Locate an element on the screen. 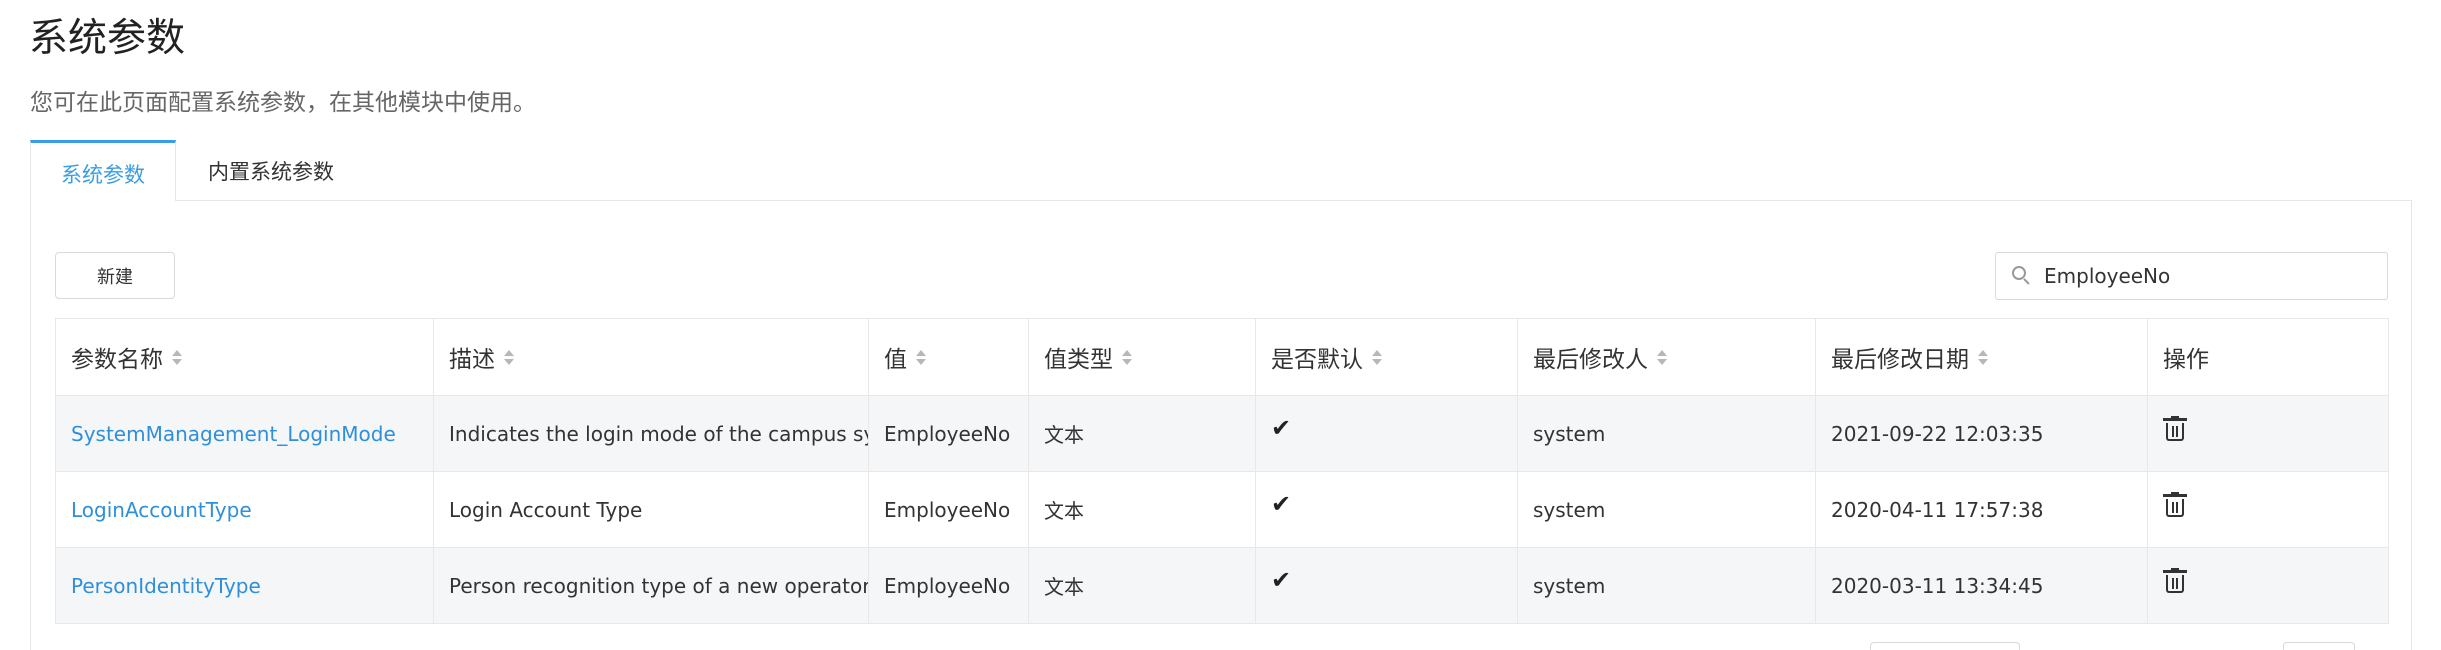 Image resolution: width=2441 pixels, height=650 pixels. new-button: 新建 is located at coordinates (115, 275).